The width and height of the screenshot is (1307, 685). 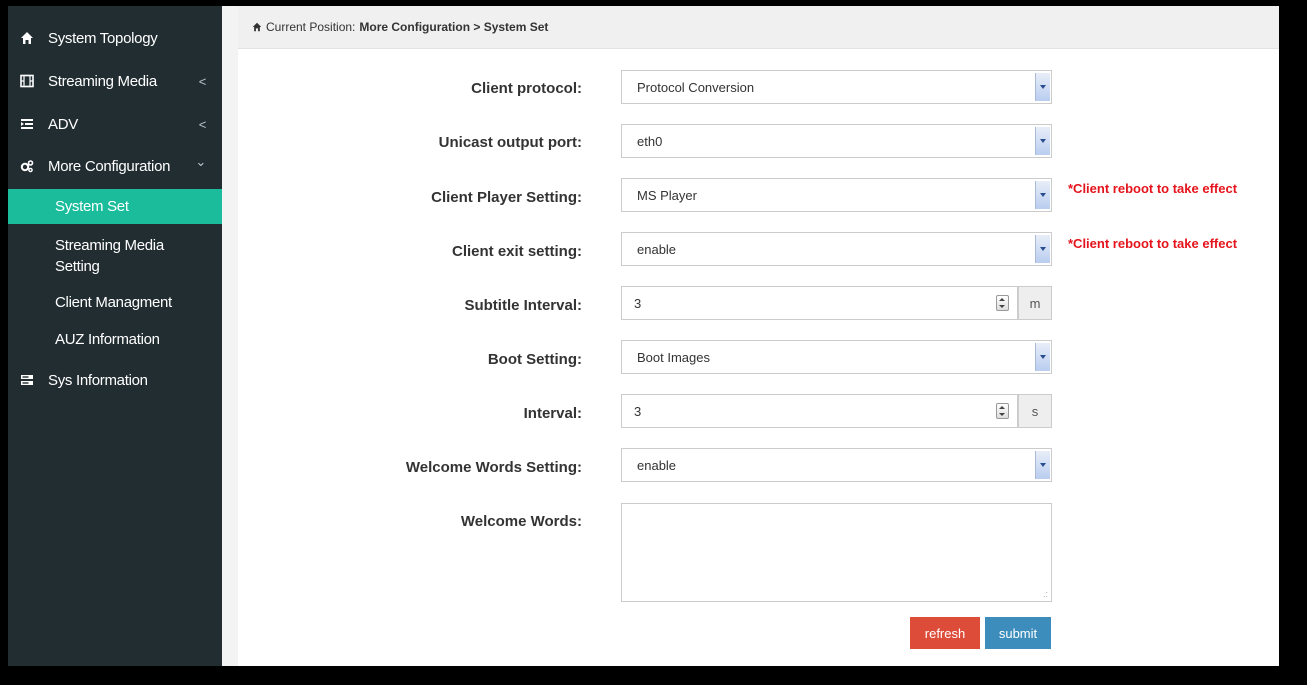 I want to click on client-protocol-label: Client protocol:, so click(x=526, y=88).